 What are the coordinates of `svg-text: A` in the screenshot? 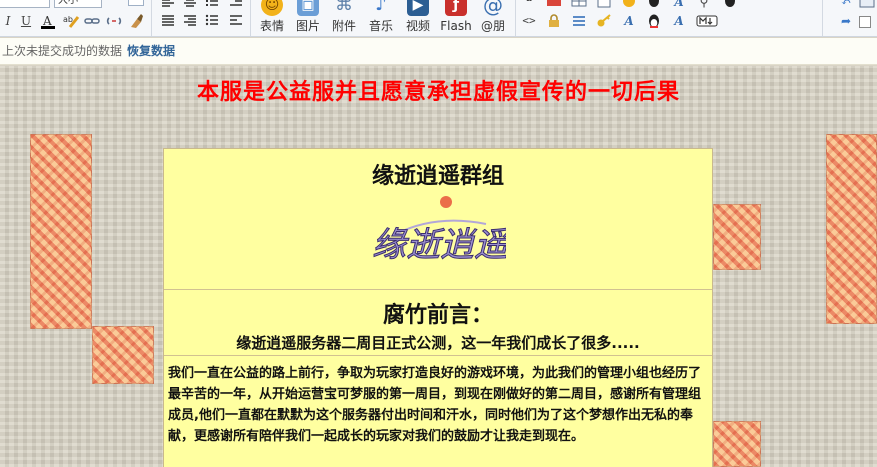 It's located at (47, 21).